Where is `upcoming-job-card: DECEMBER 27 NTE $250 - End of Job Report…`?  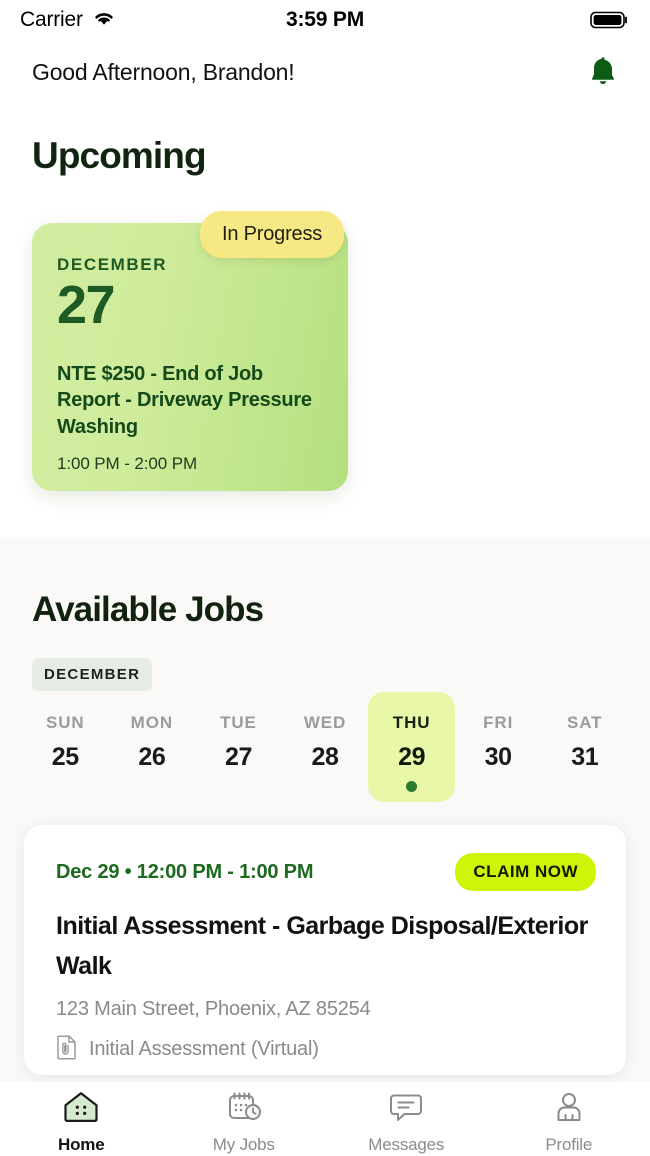 upcoming-job-card: DECEMBER 27 NTE $250 - End of Job Report… is located at coordinates (190, 357).